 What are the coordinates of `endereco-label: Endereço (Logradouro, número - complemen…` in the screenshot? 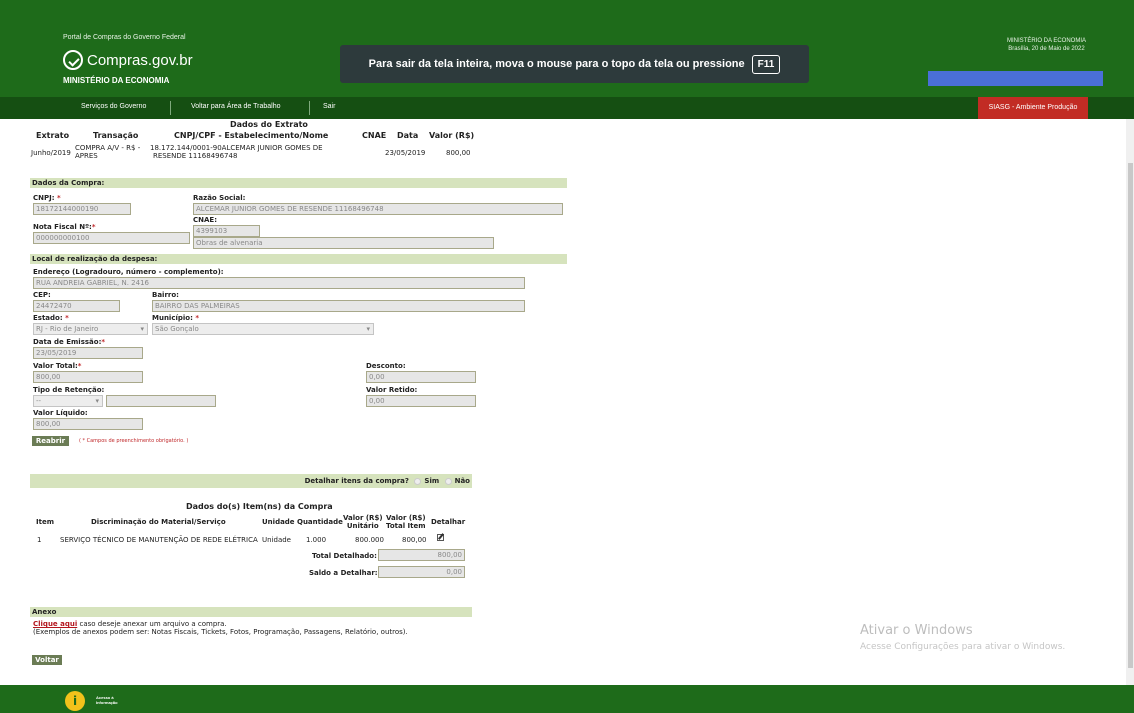 It's located at (128, 272).